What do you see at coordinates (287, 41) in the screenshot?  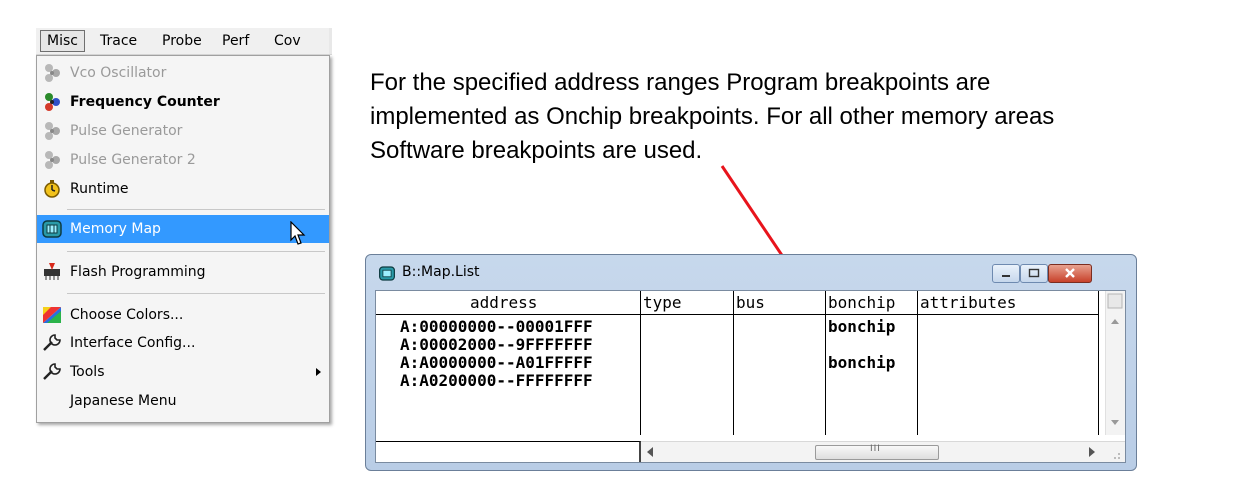 I see `menu-cov: Cov` at bounding box center [287, 41].